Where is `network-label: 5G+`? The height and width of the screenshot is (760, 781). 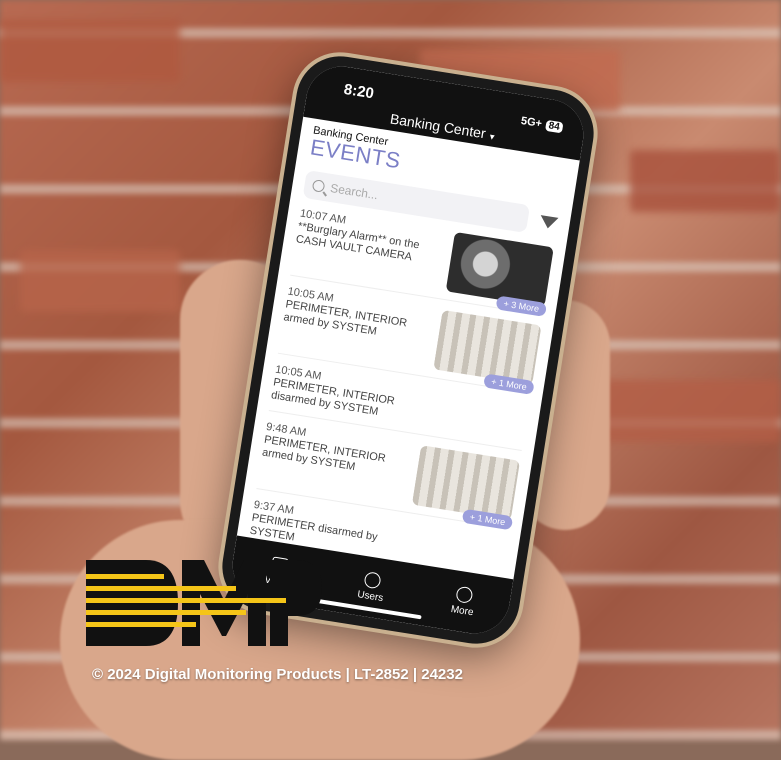
network-label: 5G+ is located at coordinates (531, 122).